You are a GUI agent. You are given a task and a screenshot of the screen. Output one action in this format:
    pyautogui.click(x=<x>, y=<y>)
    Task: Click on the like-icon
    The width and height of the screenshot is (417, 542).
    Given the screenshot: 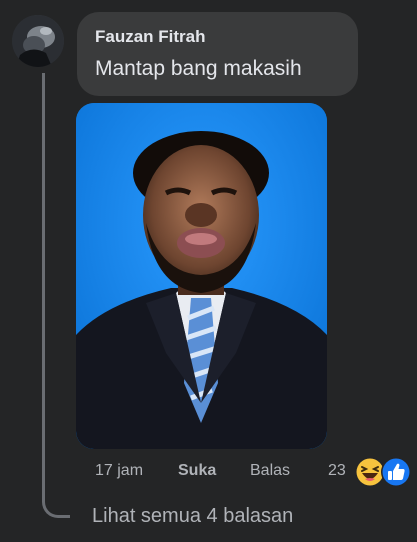 What is the action you would take?
    pyautogui.click(x=396, y=472)
    